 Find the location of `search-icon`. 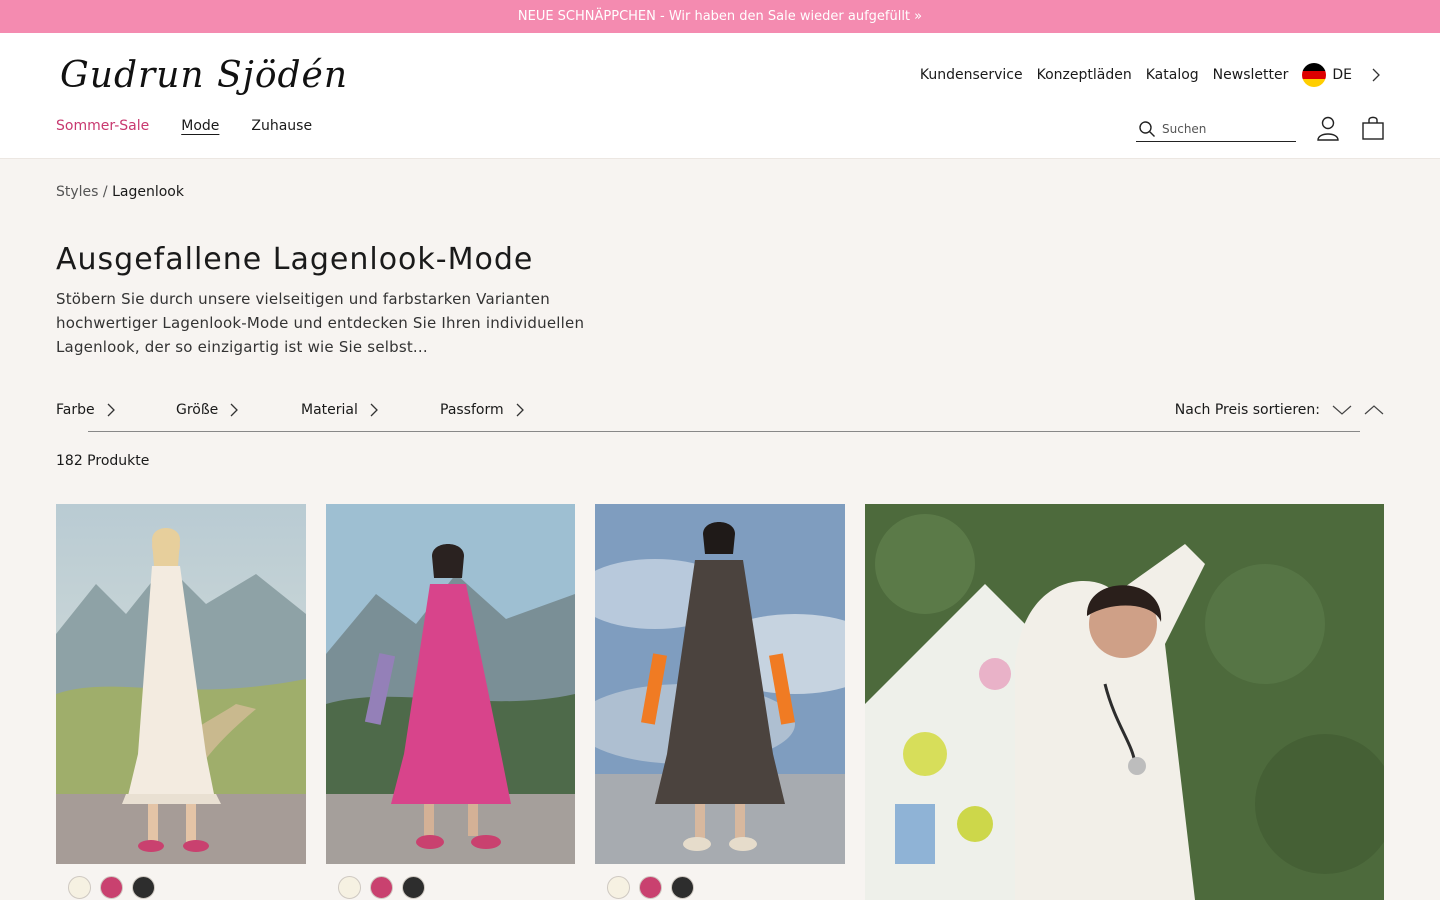

search-icon is located at coordinates (1147, 129).